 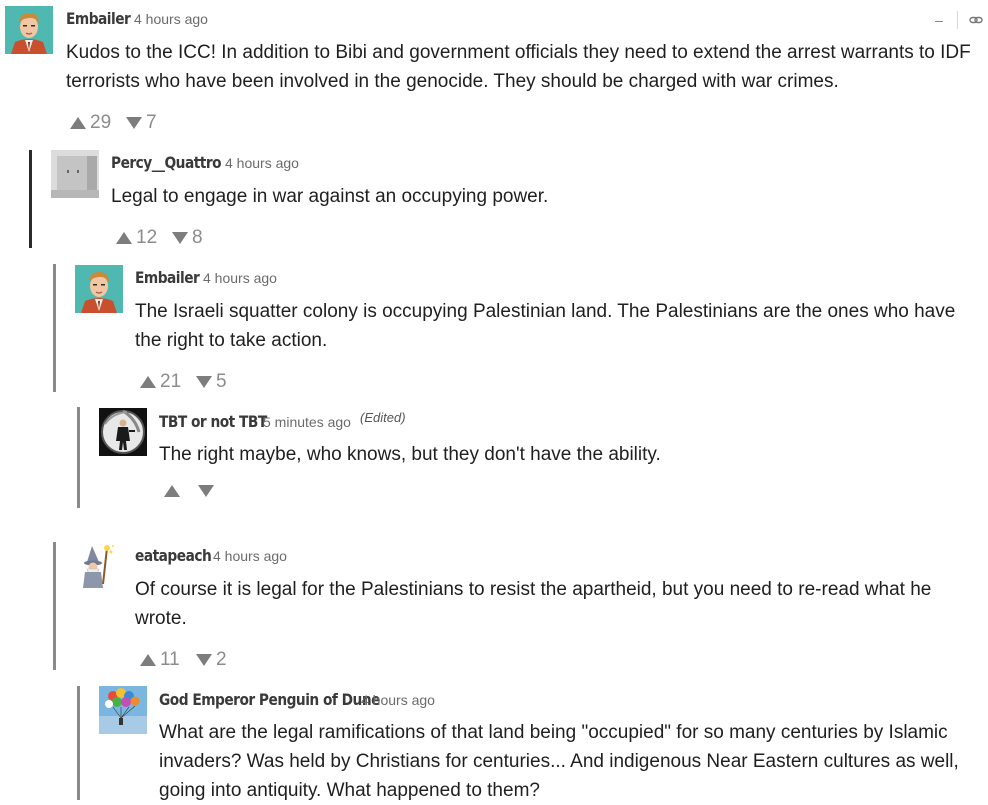 What do you see at coordinates (269, 699) in the screenshot?
I see `author-name: God Emperor Penguin of Dune` at bounding box center [269, 699].